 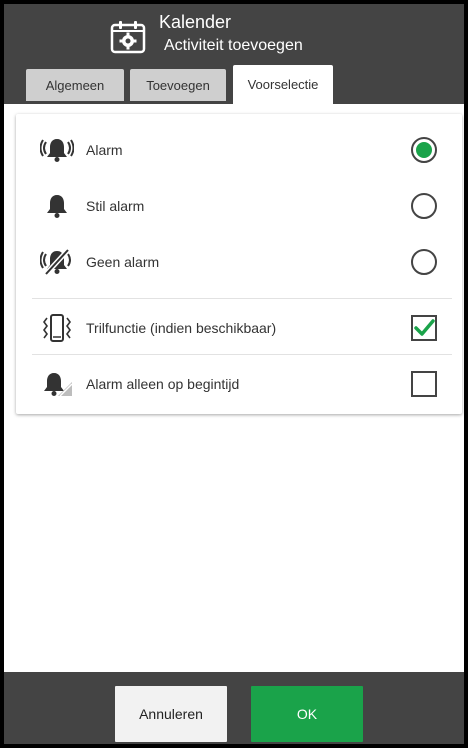 What do you see at coordinates (283, 84) in the screenshot?
I see `tab-voorselectie: Voorselectie` at bounding box center [283, 84].